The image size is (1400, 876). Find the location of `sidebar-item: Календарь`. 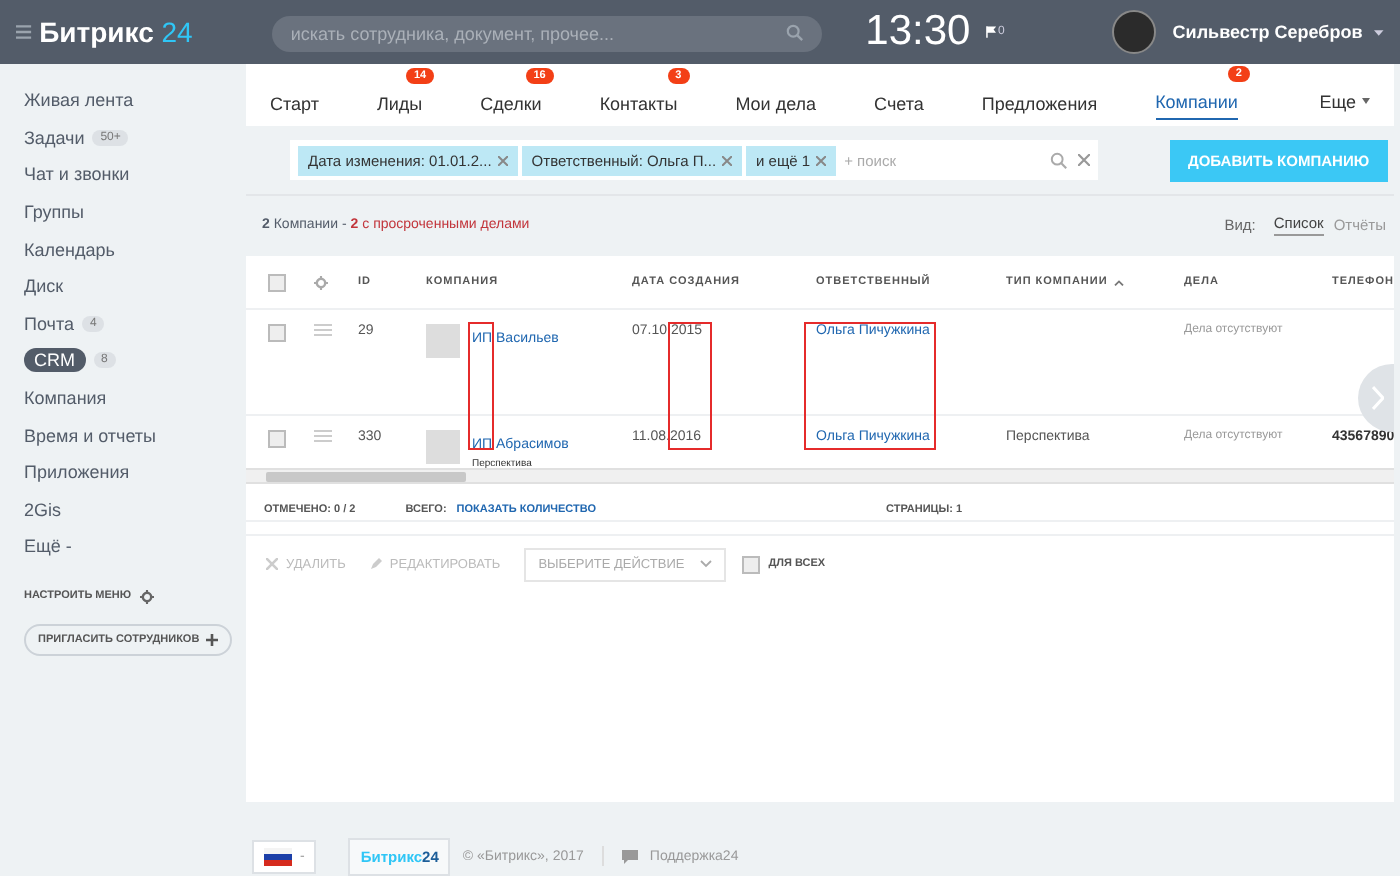

sidebar-item: Календарь is located at coordinates (69, 249).